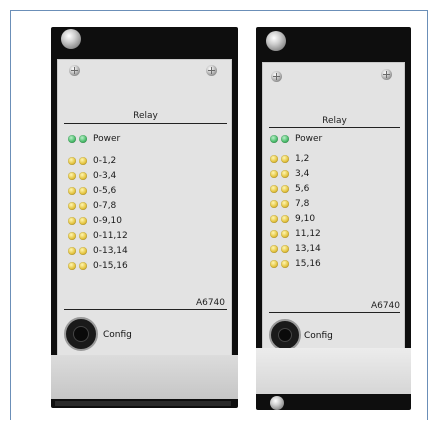  What do you see at coordinates (92, 161) in the screenshot?
I see `channel-row: 0-1,2` at bounding box center [92, 161].